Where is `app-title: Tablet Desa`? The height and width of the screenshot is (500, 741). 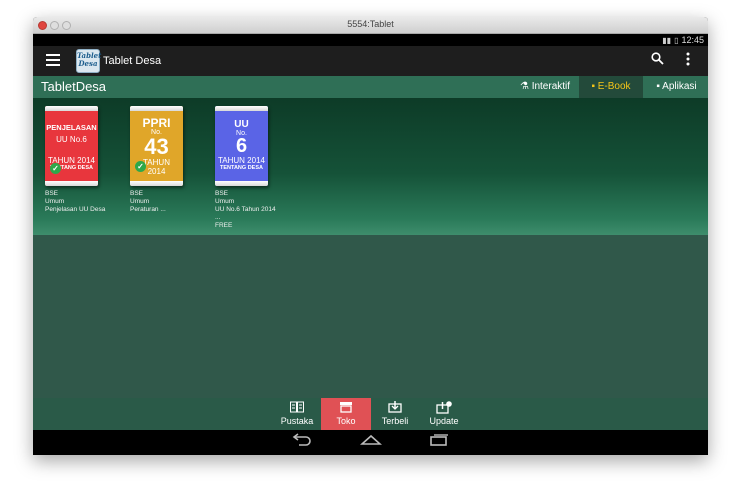 app-title: Tablet Desa is located at coordinates (132, 61).